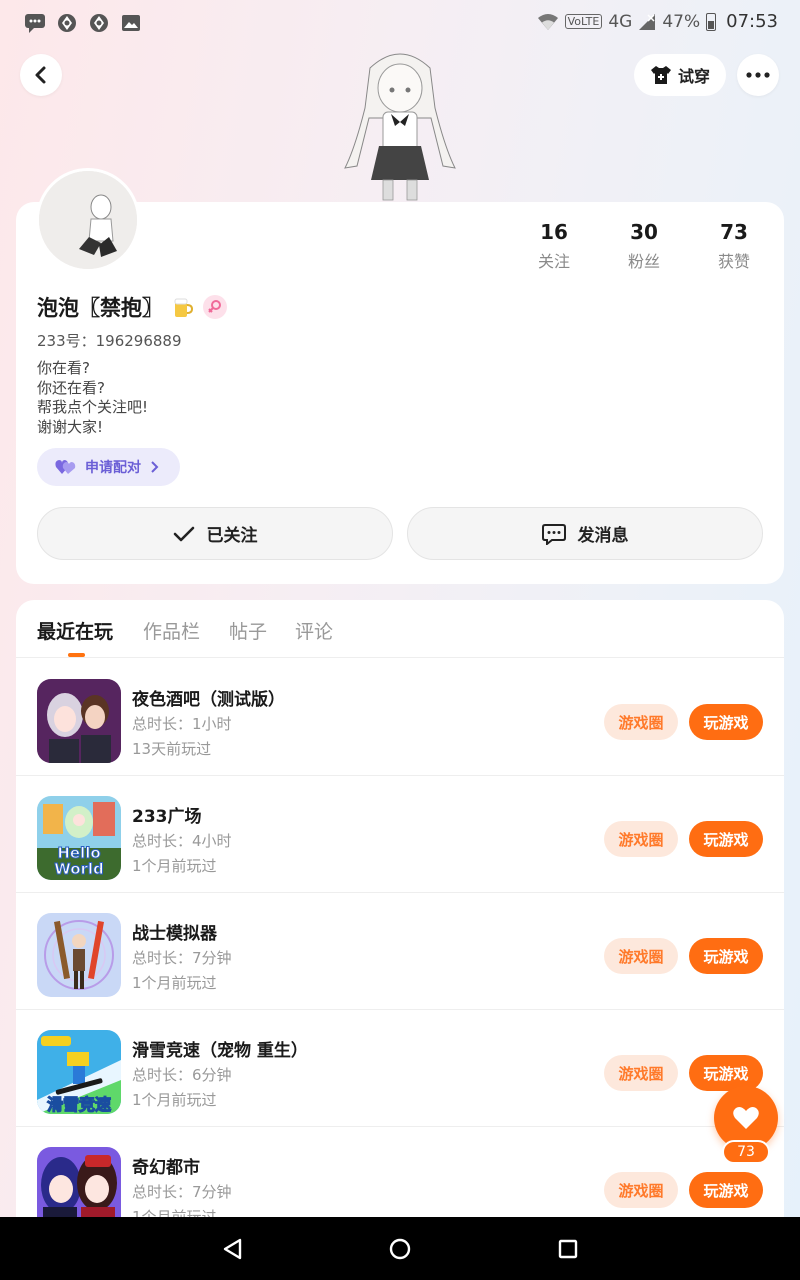 The width and height of the screenshot is (800, 1280). I want to click on bio-line: 你还在看?, so click(71, 387).